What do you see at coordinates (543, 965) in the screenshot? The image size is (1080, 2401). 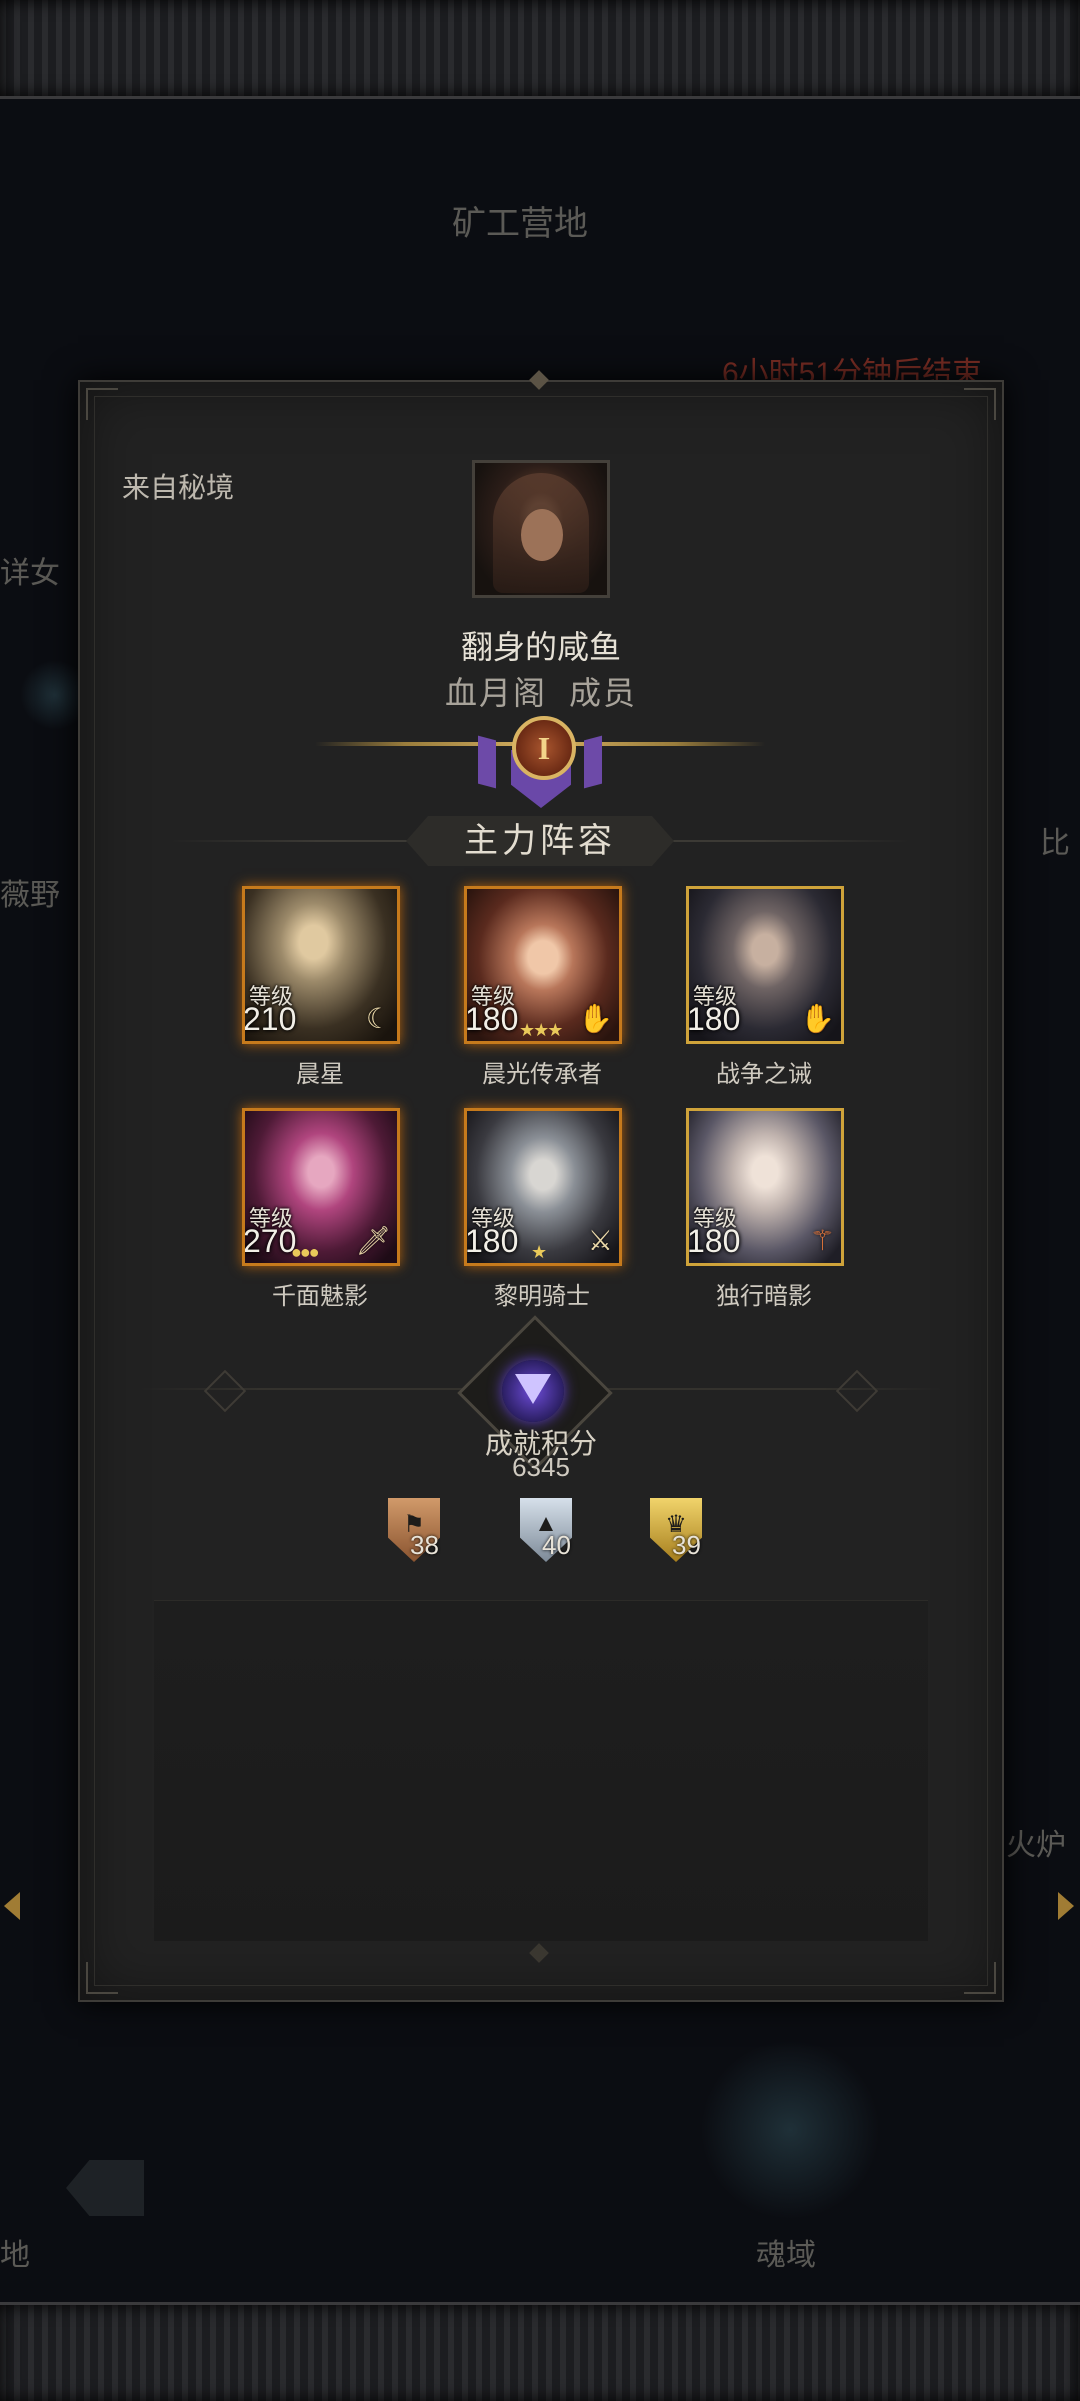 I see `hero-portrait-frame: 等级 180 ★★★ ✋` at bounding box center [543, 965].